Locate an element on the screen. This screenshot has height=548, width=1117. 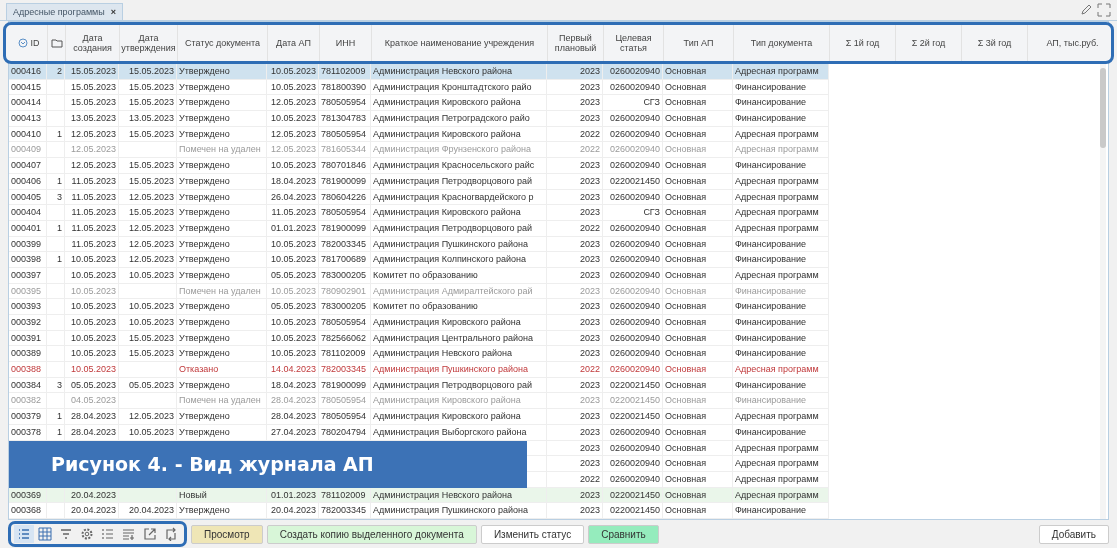
column-header: АП, тыс.руб. is located at coordinates (1072, 43).